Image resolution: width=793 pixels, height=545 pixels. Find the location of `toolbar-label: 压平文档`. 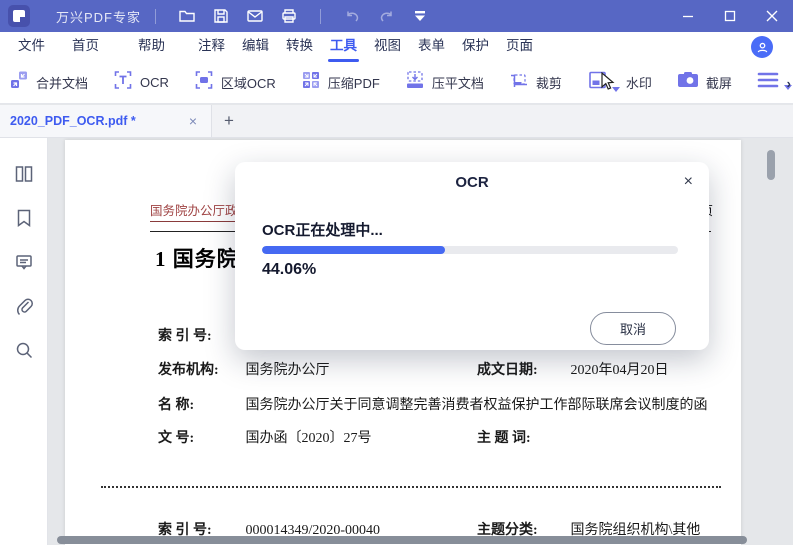

toolbar-label: 压平文档 is located at coordinates (457, 83).